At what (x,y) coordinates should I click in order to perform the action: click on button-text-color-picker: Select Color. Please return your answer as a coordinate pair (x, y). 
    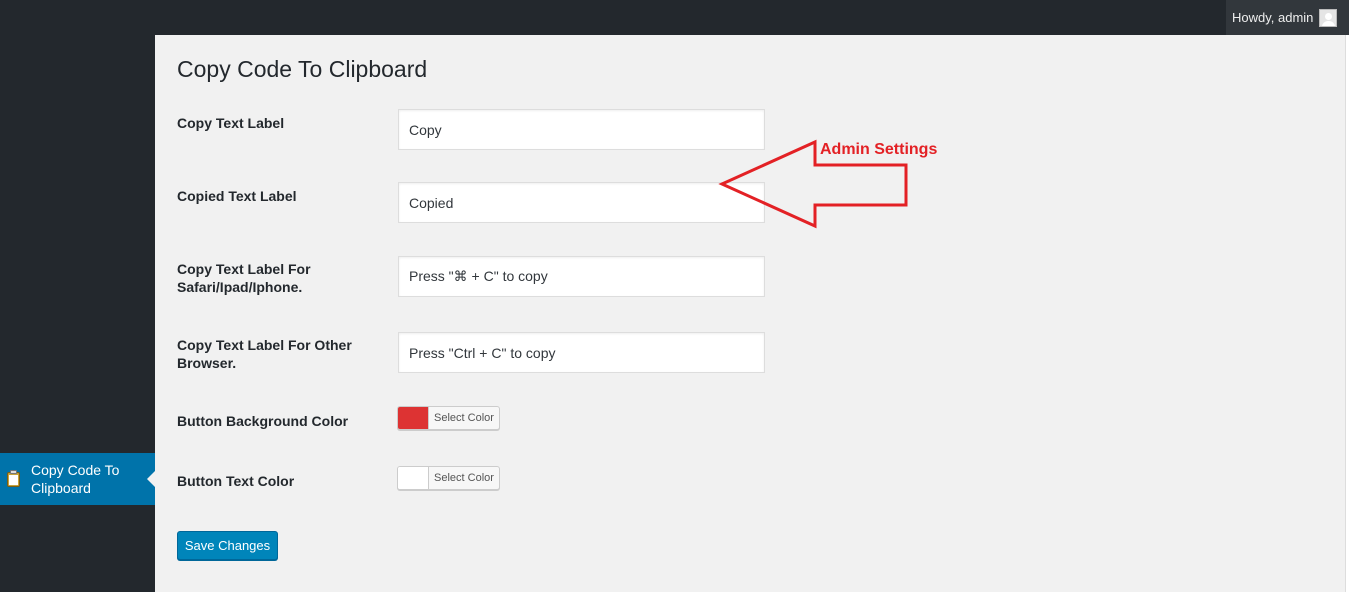
    Looking at the image, I should click on (448, 478).